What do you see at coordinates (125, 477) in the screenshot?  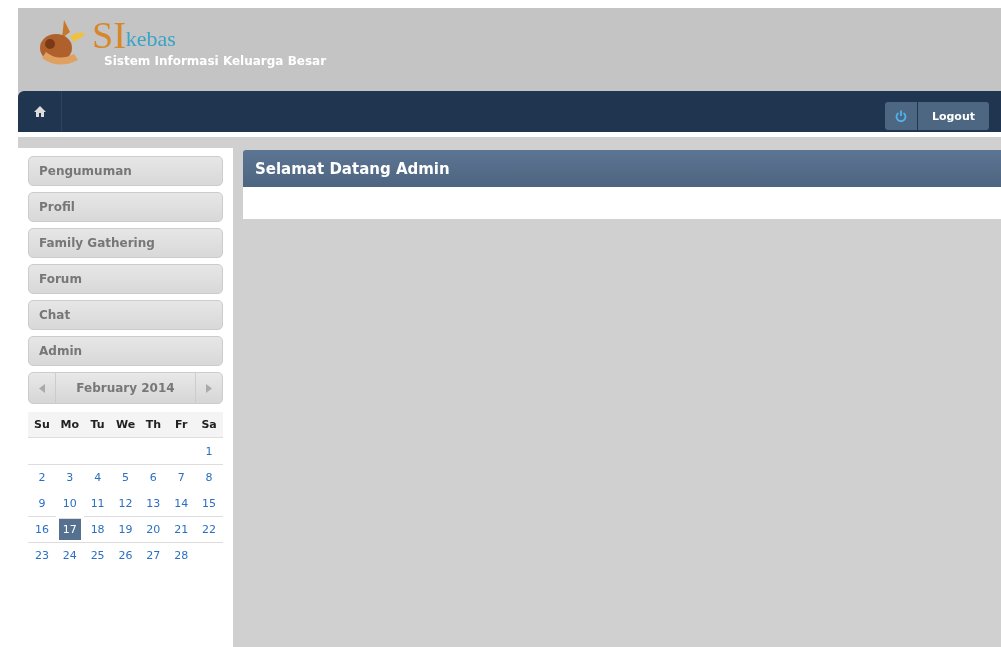 I see `calendar-day: 5` at bounding box center [125, 477].